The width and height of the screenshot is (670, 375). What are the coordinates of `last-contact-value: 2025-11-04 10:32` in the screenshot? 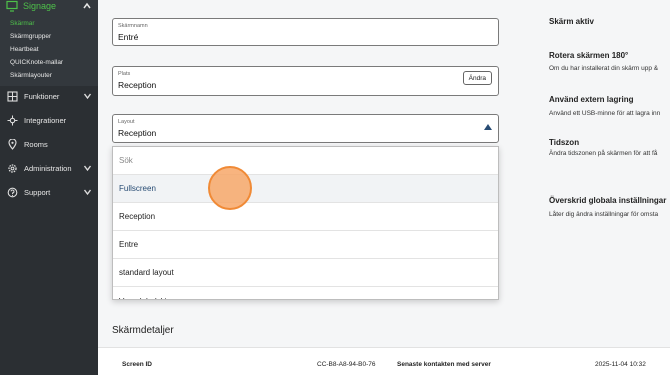 It's located at (620, 364).